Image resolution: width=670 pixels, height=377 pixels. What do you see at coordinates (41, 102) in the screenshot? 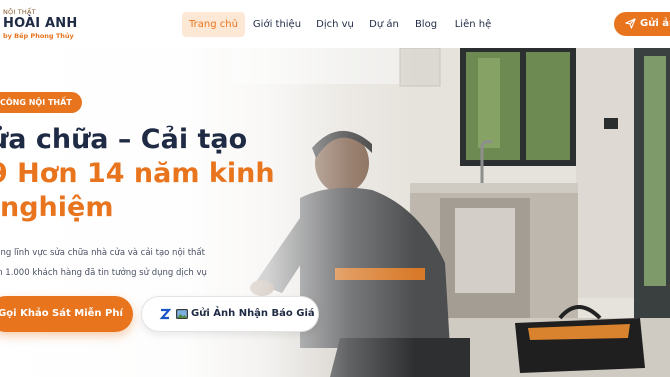
I see `hero-badge: CÔNG NỘI THẤT` at bounding box center [41, 102].